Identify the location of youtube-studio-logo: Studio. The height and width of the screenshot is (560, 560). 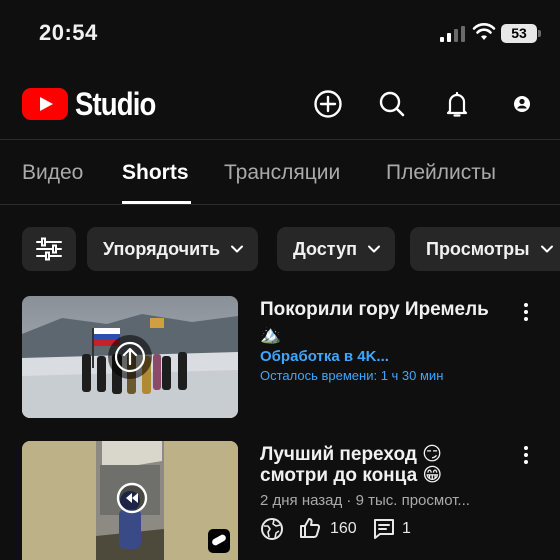
(95, 104).